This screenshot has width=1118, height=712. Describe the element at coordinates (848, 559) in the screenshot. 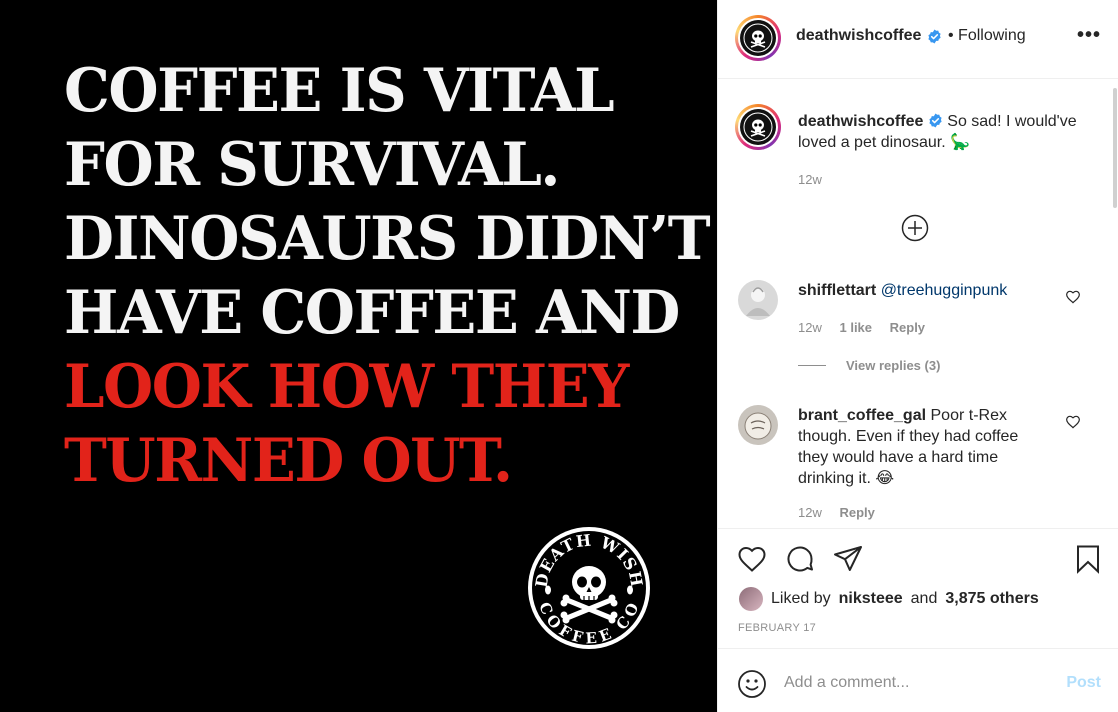

I see `share-paper-plane-icon` at that location.